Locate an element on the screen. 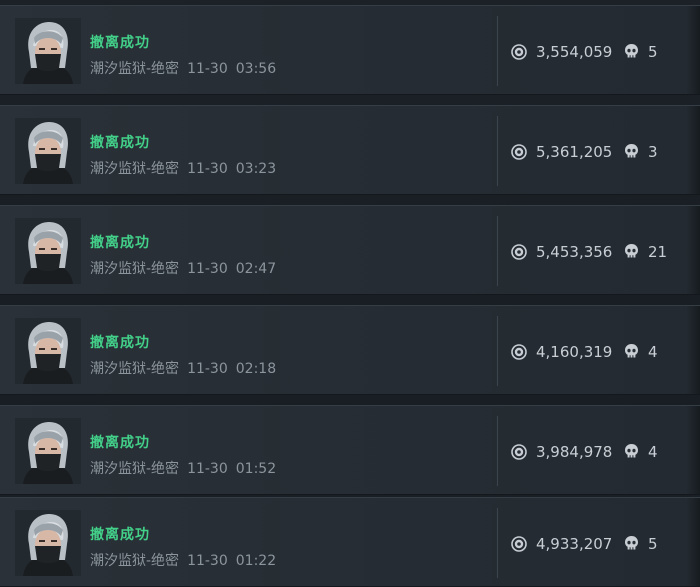 This screenshot has height=587, width=700. match-time: 03:56 is located at coordinates (256, 69).